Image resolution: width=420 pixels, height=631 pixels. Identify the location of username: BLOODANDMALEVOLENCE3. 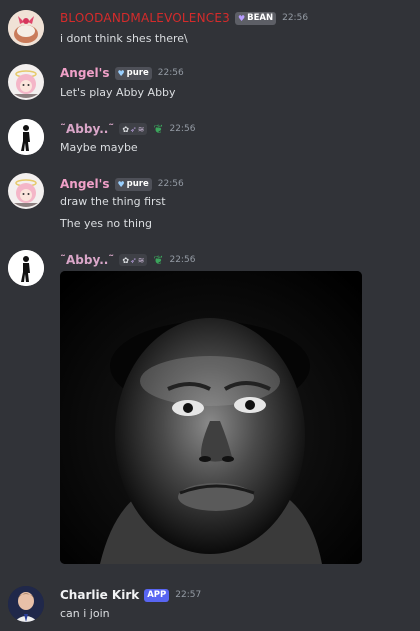
(145, 18).